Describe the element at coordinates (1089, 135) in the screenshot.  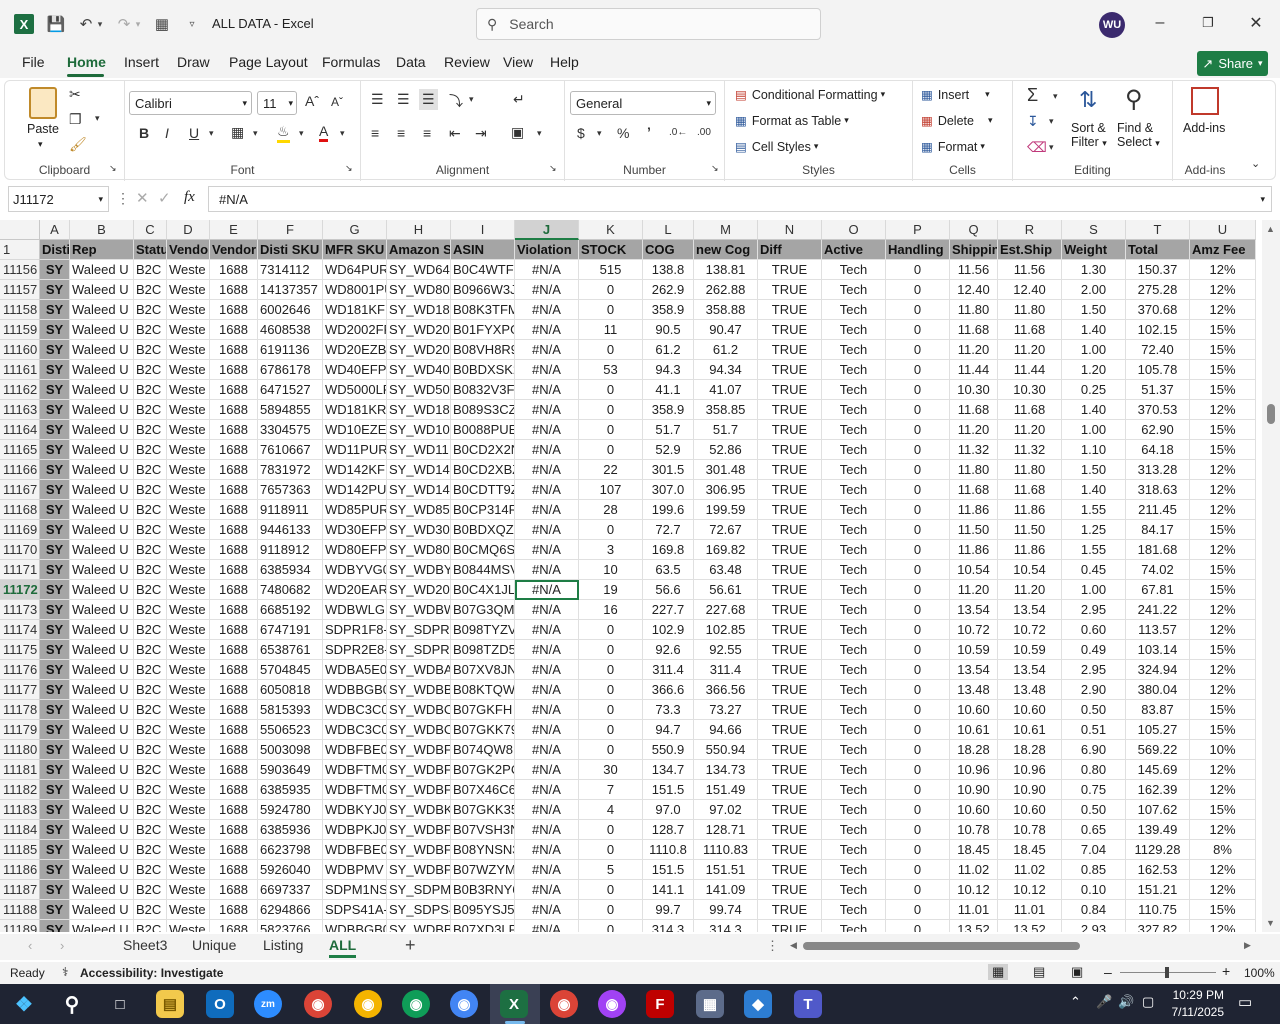
I see `sort-filter-button: Sort & Filter ▾` at that location.